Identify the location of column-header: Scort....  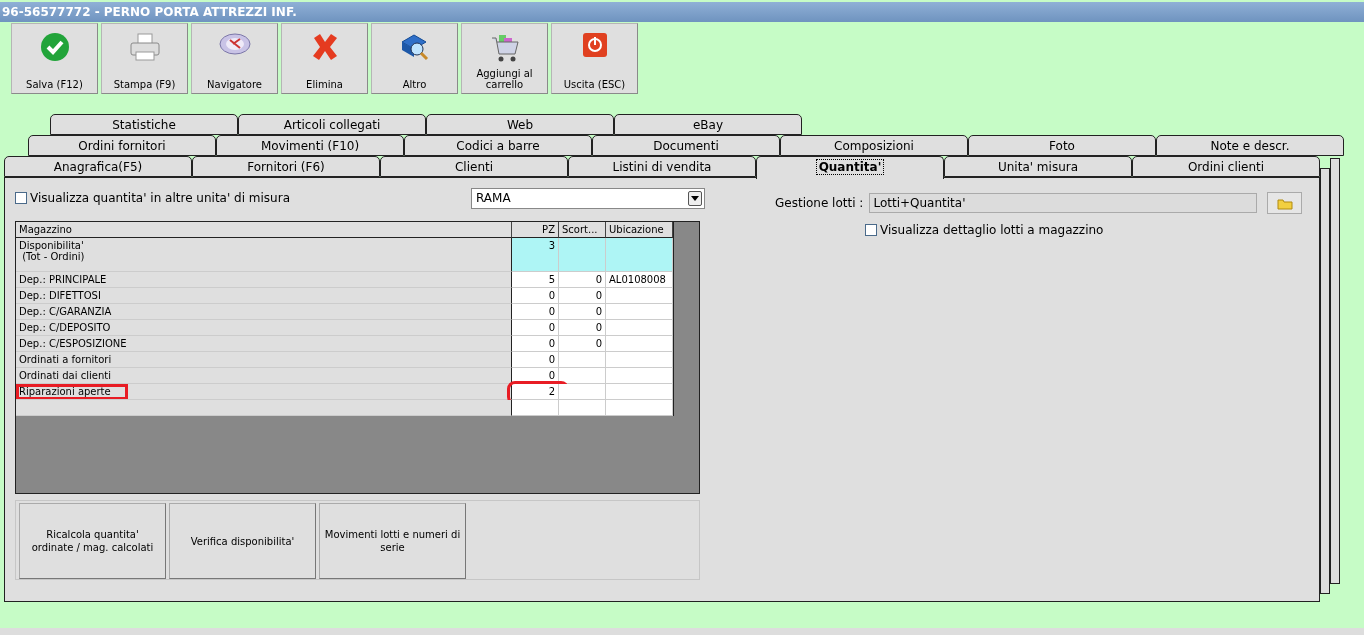
(582, 230).